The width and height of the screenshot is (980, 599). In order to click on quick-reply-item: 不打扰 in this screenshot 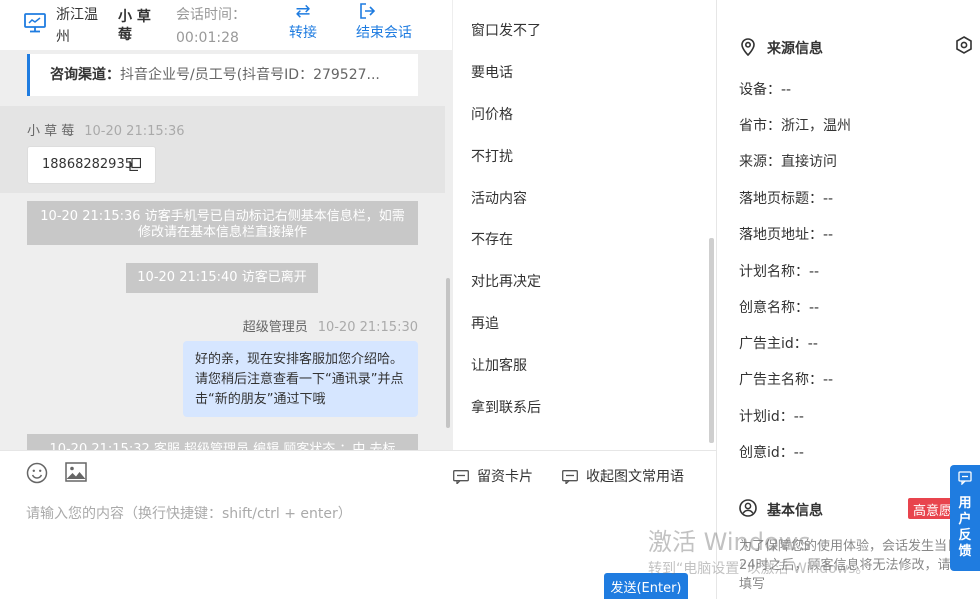, I will do `click(492, 156)`.